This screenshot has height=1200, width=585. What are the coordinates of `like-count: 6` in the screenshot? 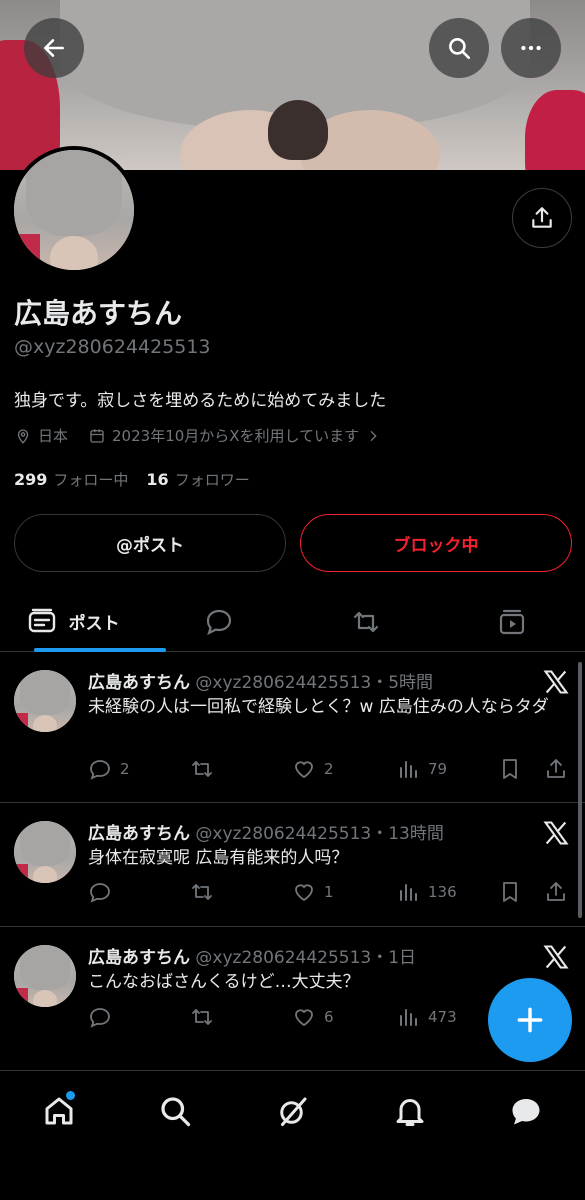 It's located at (329, 1017).